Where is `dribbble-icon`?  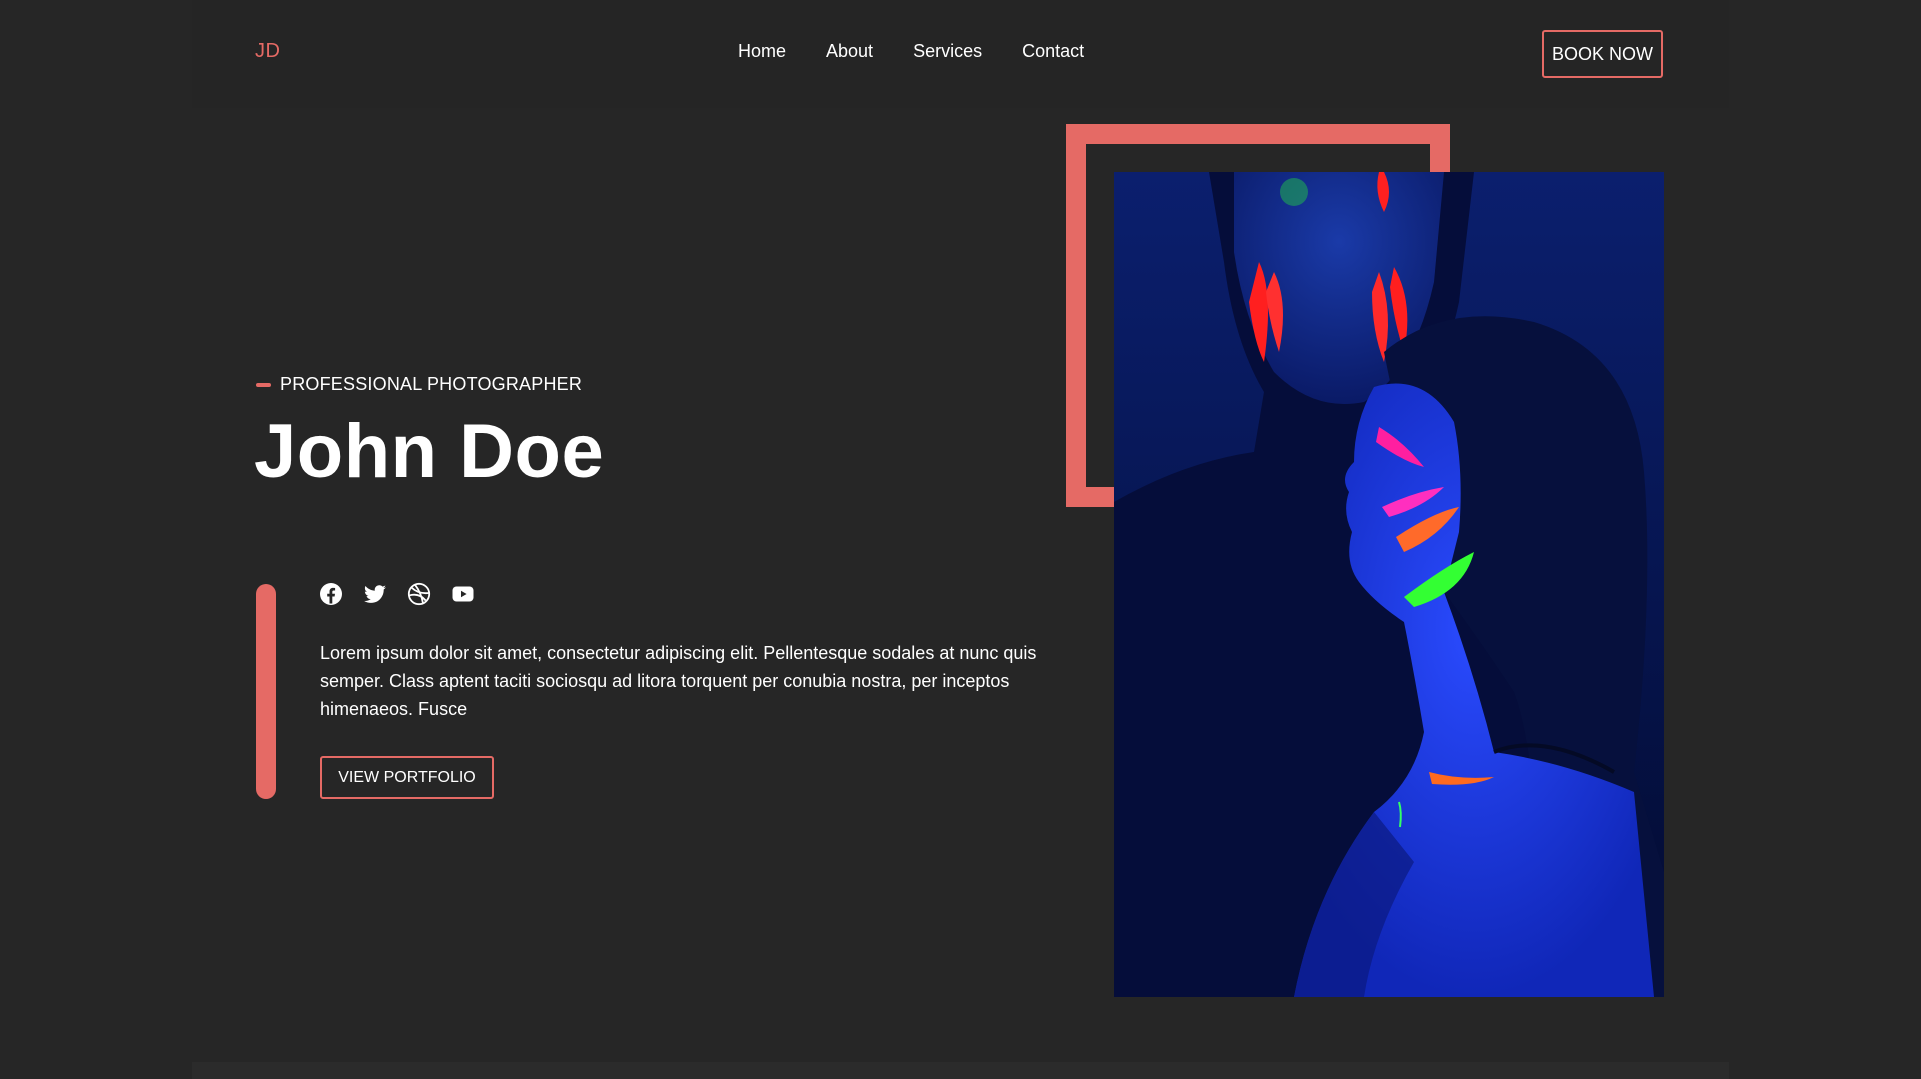
dribbble-icon is located at coordinates (419, 594).